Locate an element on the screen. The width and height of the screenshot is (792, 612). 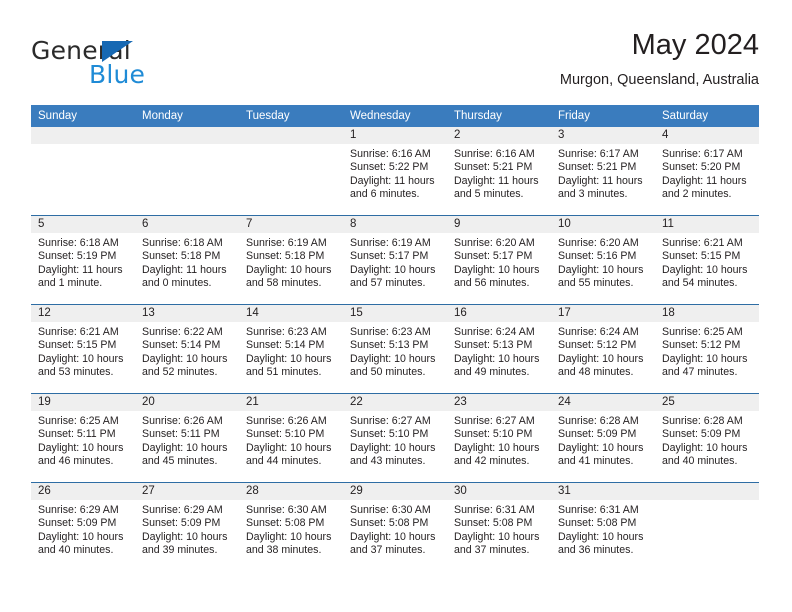
day-number: 23 is located at coordinates (499, 402).